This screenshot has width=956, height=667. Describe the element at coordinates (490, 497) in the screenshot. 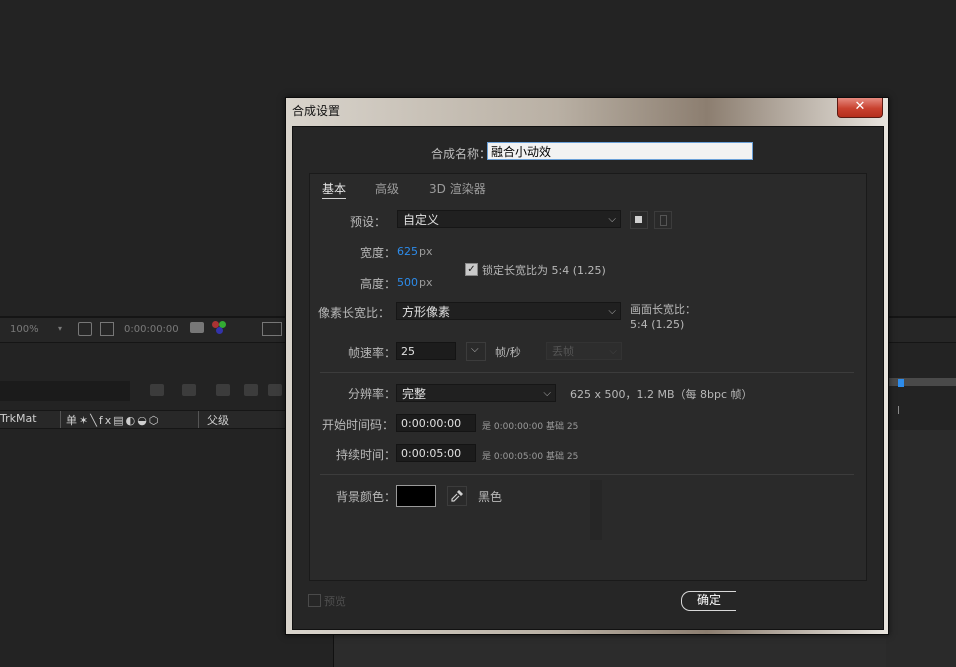

I see `bg-color-name: 黑色` at that location.